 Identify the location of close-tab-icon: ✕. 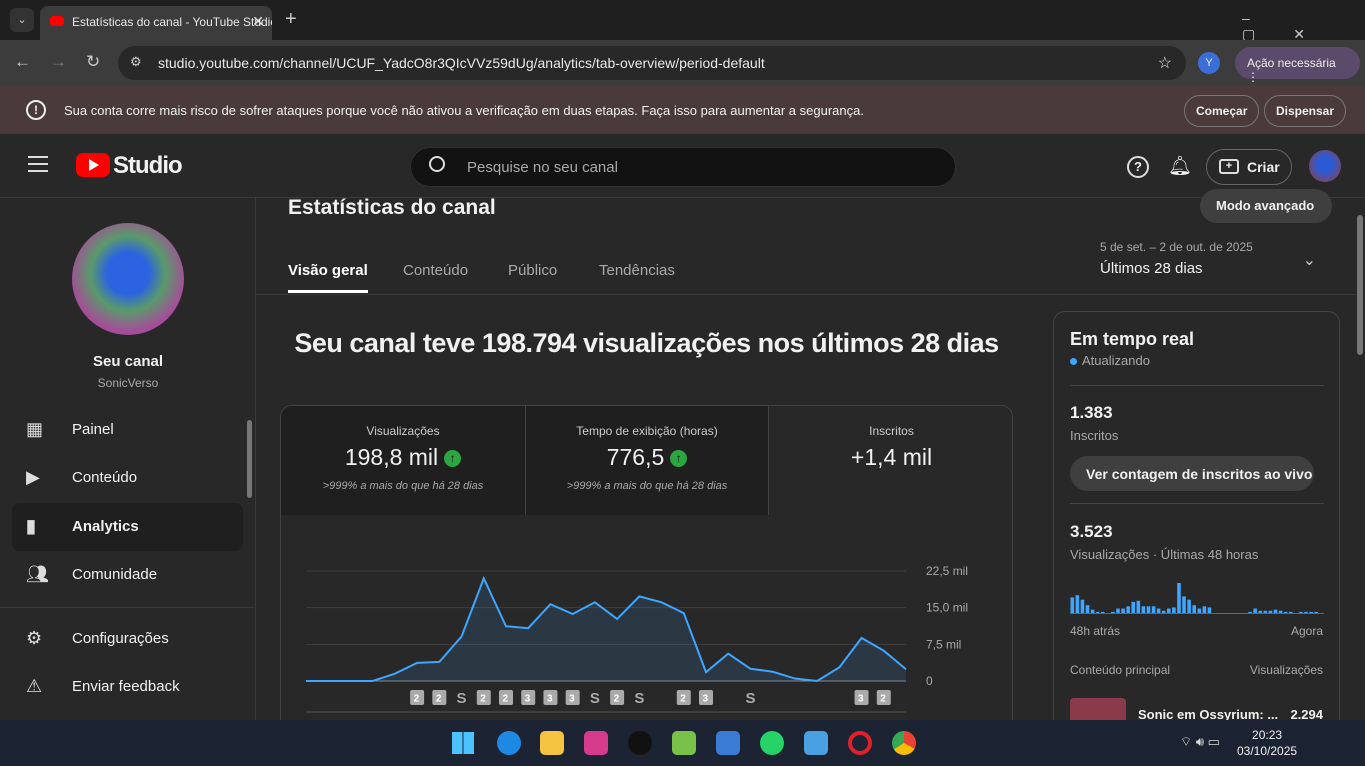
(258, 21).